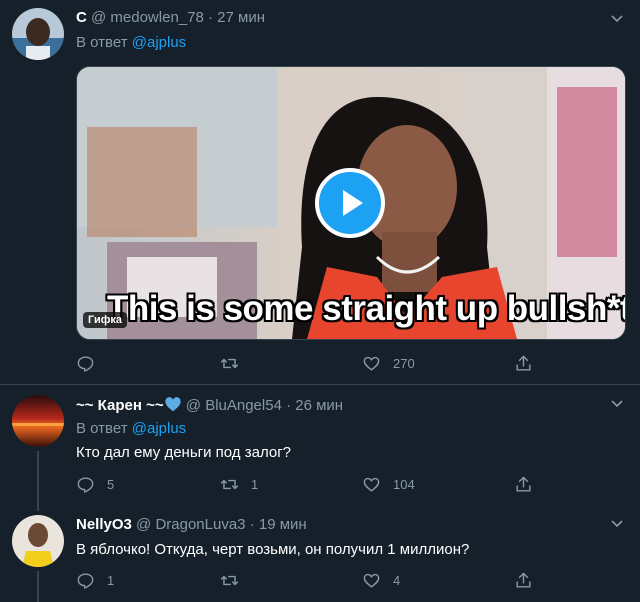  What do you see at coordinates (184, 452) in the screenshot?
I see `tweet-text: Кто дал ему деньги под залог?` at bounding box center [184, 452].